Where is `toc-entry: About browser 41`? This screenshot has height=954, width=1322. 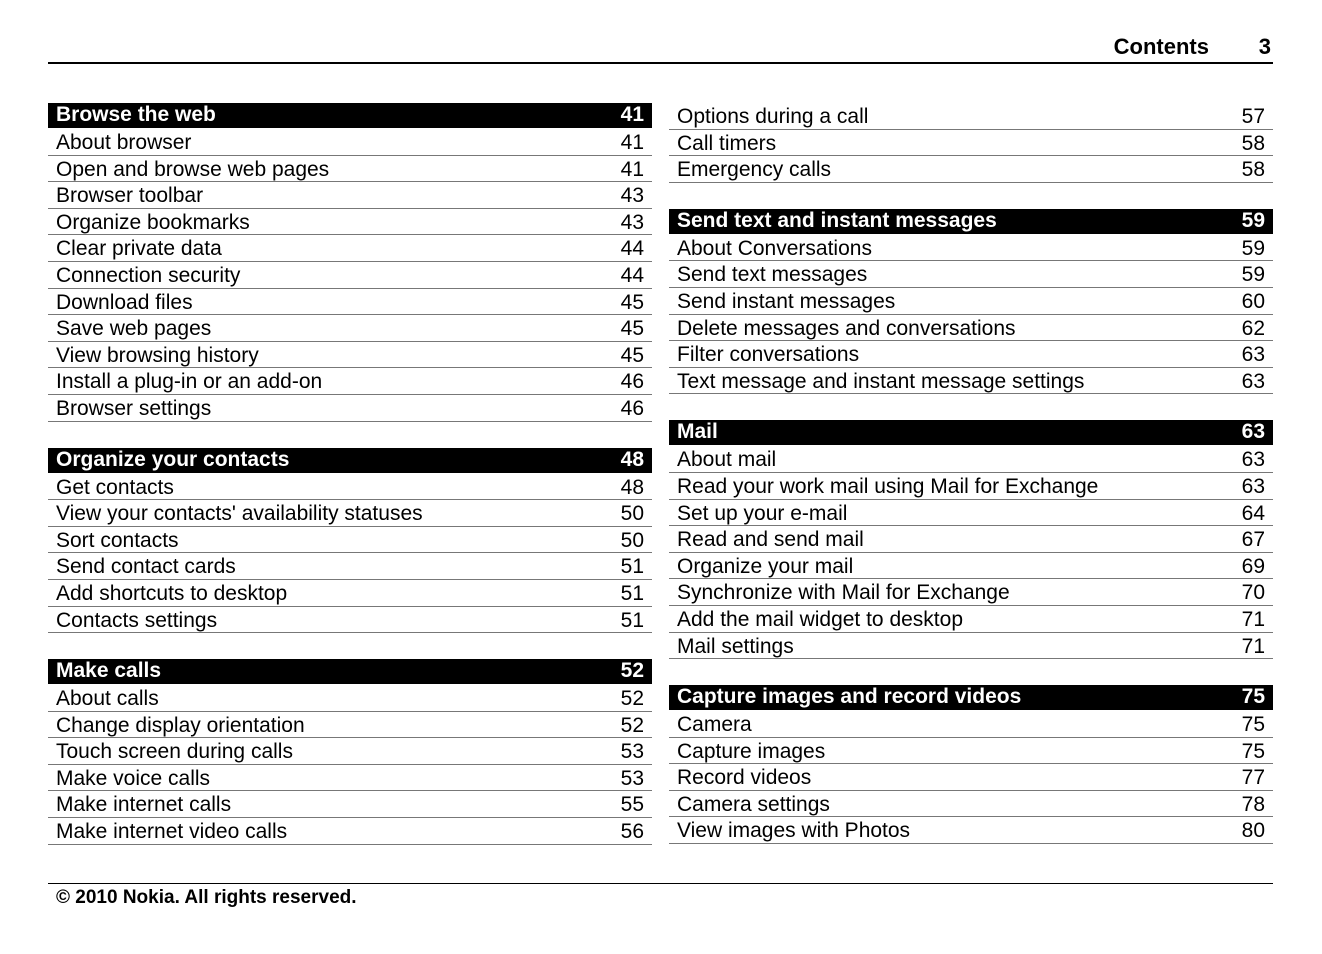 toc-entry: About browser 41 is located at coordinates (350, 142).